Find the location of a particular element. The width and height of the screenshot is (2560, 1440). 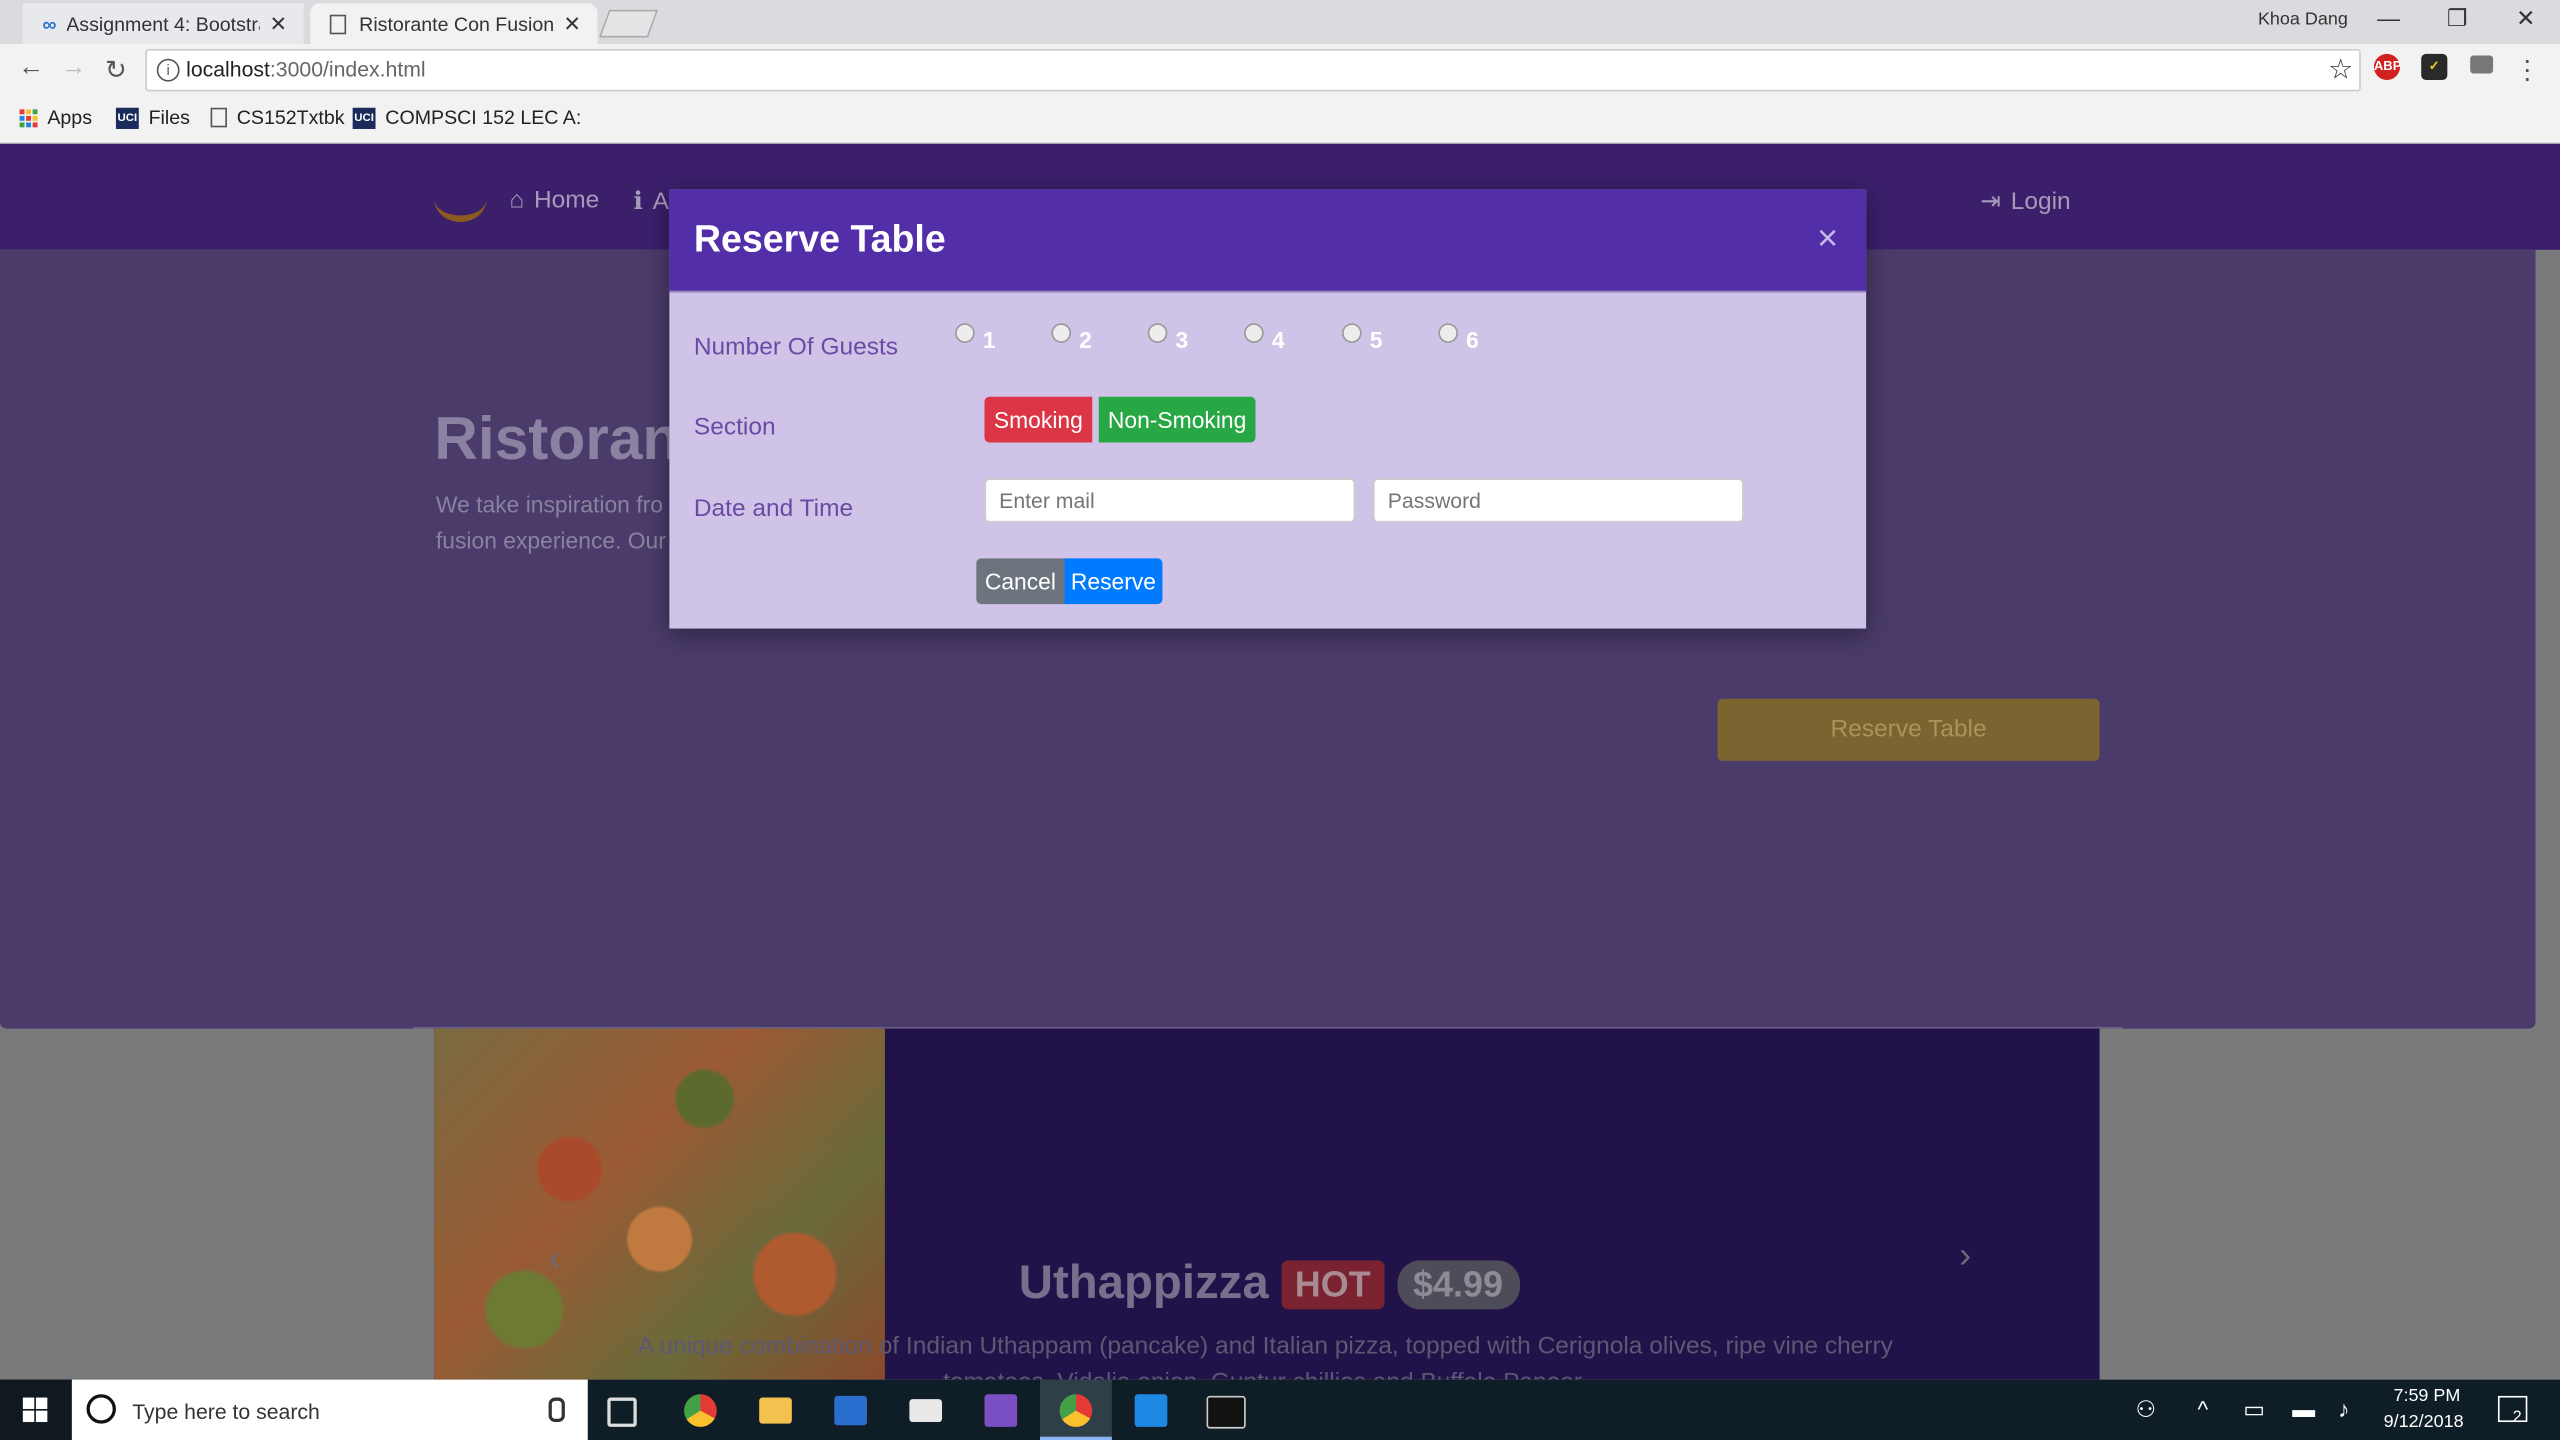

notification-count: 2 is located at coordinates (2517, 1417).